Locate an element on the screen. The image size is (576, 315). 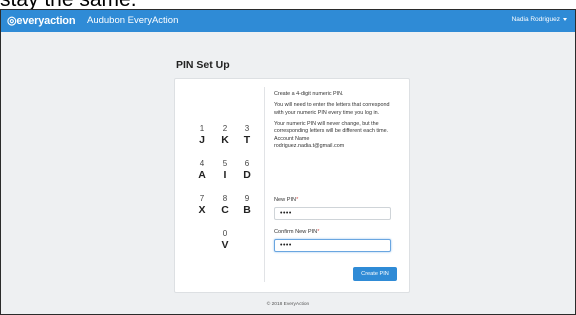
keypad-key: 5 I is located at coordinates (225, 170).